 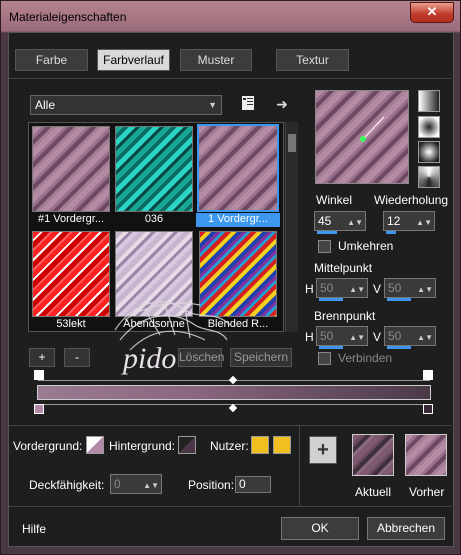 I want to click on watermark-text: pido, so click(x=150, y=358).